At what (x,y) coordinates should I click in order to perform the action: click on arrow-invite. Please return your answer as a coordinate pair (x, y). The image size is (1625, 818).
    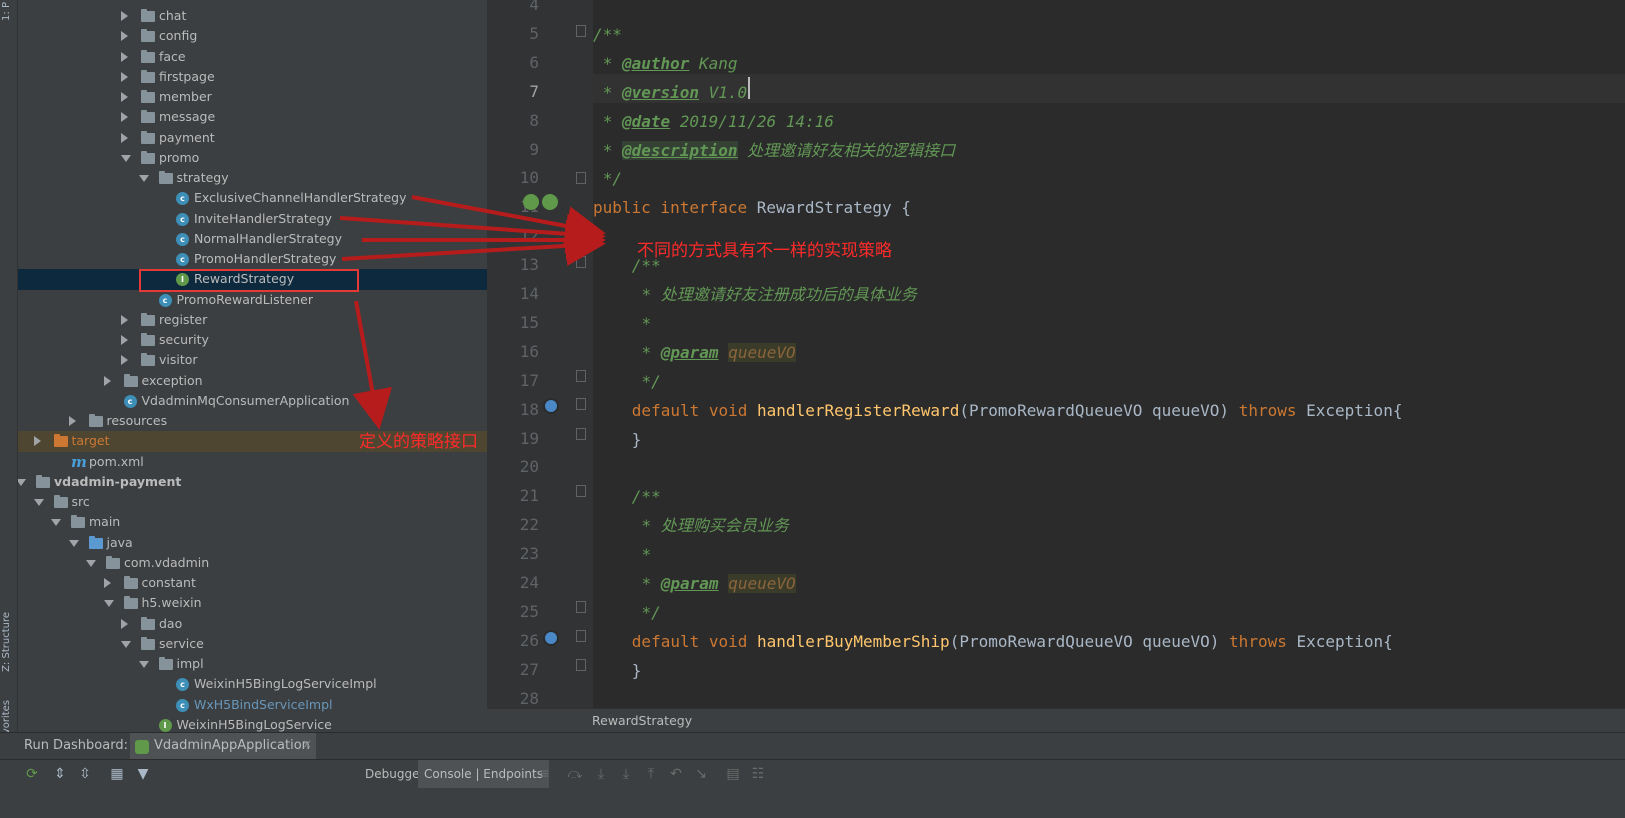
    Looking at the image, I should click on (472, 233).